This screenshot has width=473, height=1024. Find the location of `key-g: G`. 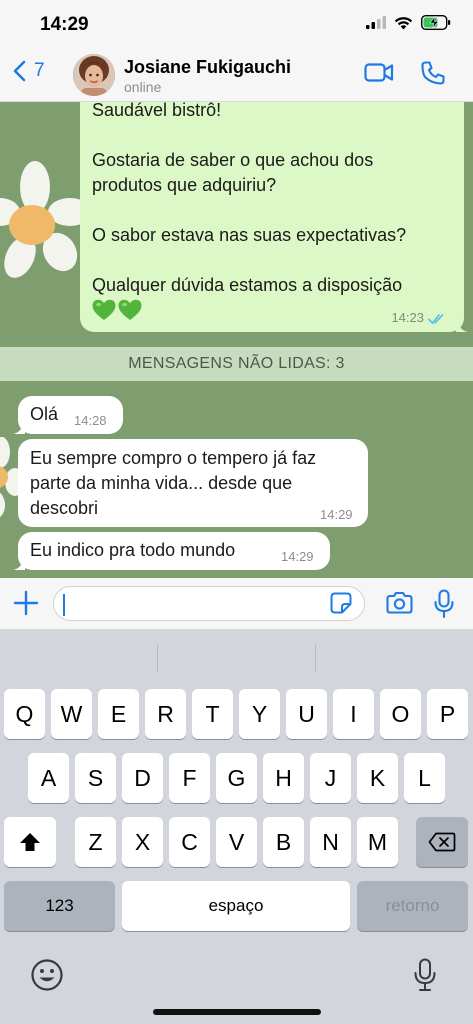

key-g: G is located at coordinates (236, 778).